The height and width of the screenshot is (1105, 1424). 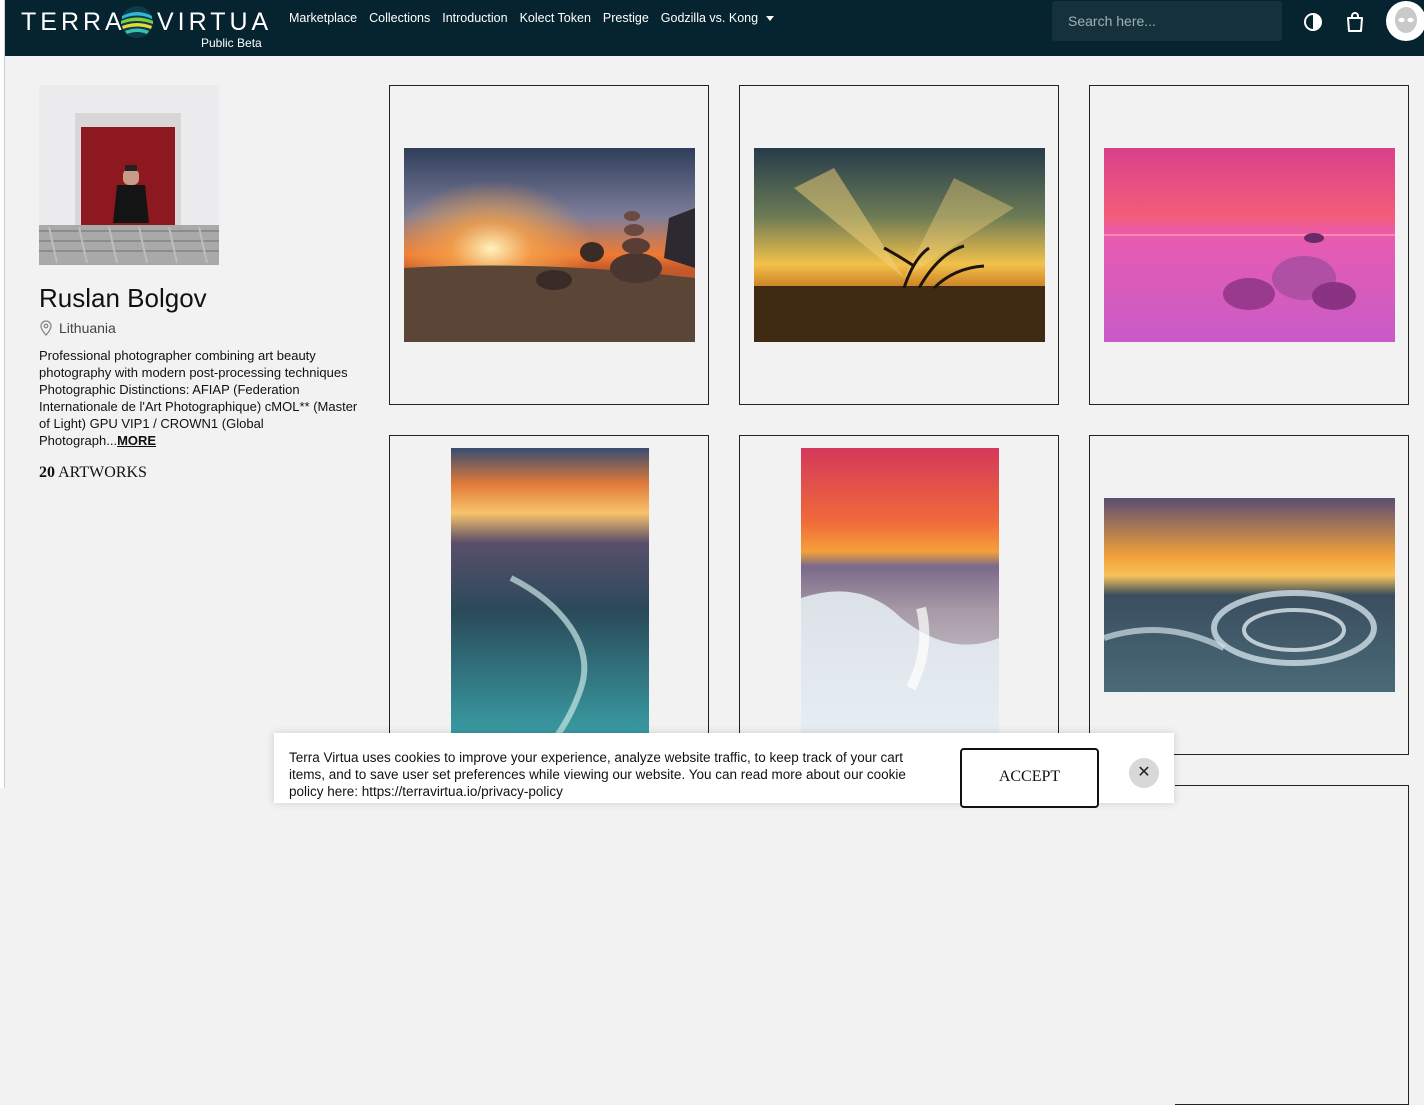 What do you see at coordinates (2, 394) in the screenshot?
I see `page-edge` at bounding box center [2, 394].